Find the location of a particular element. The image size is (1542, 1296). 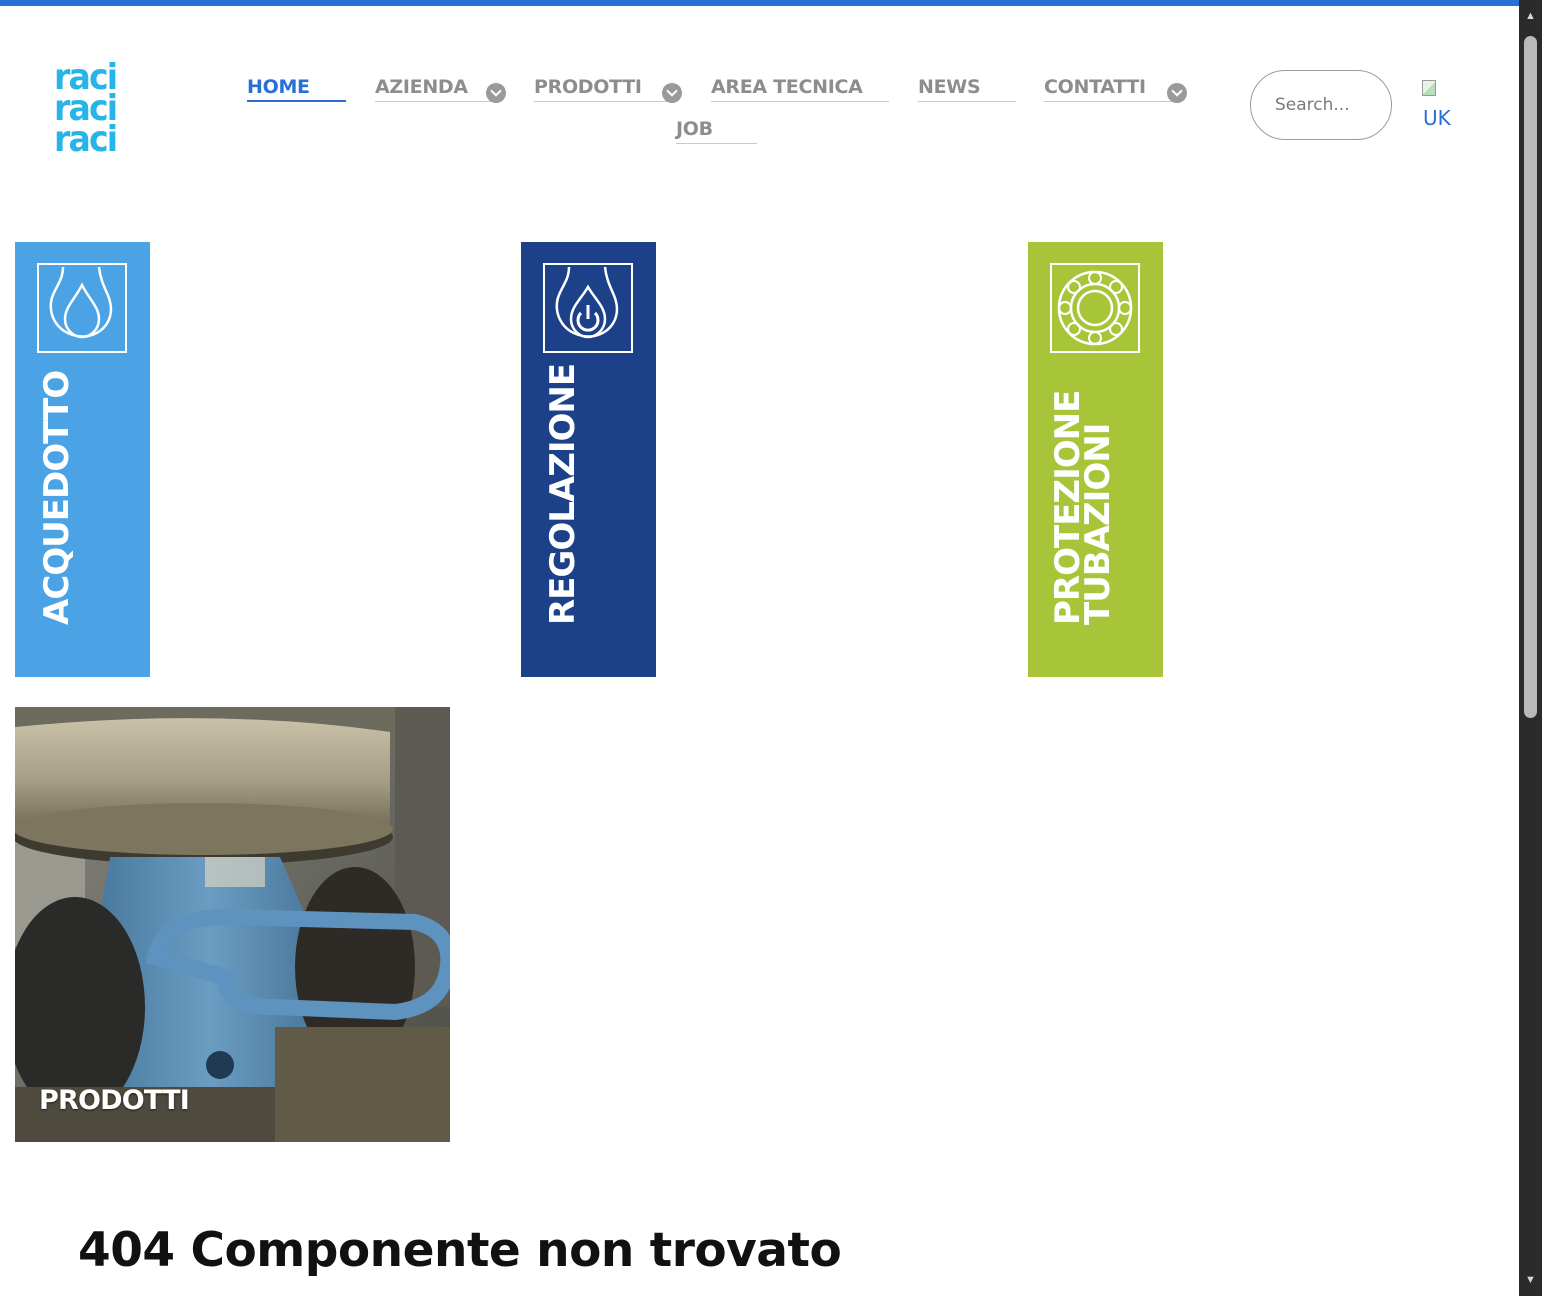

search-input is located at coordinates (1321, 105).